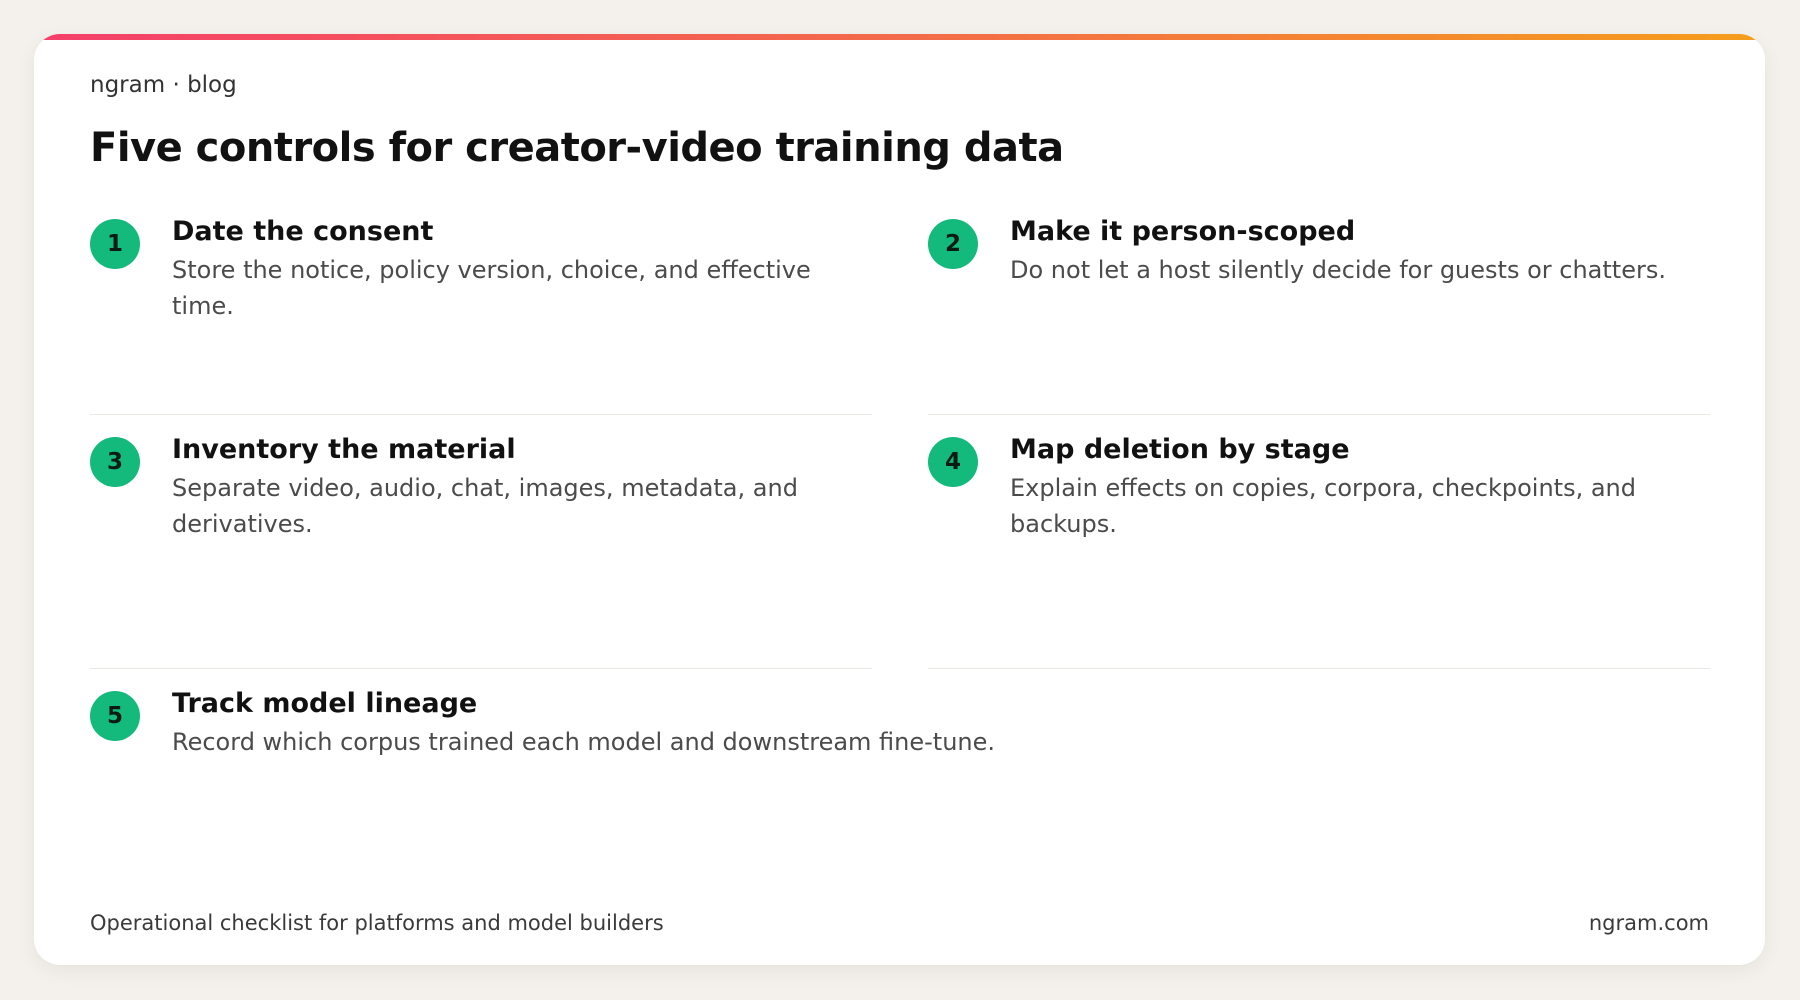 Image resolution: width=1800 pixels, height=1000 pixels. What do you see at coordinates (1180, 449) in the screenshot?
I see `item-title: Map deletion by stage` at bounding box center [1180, 449].